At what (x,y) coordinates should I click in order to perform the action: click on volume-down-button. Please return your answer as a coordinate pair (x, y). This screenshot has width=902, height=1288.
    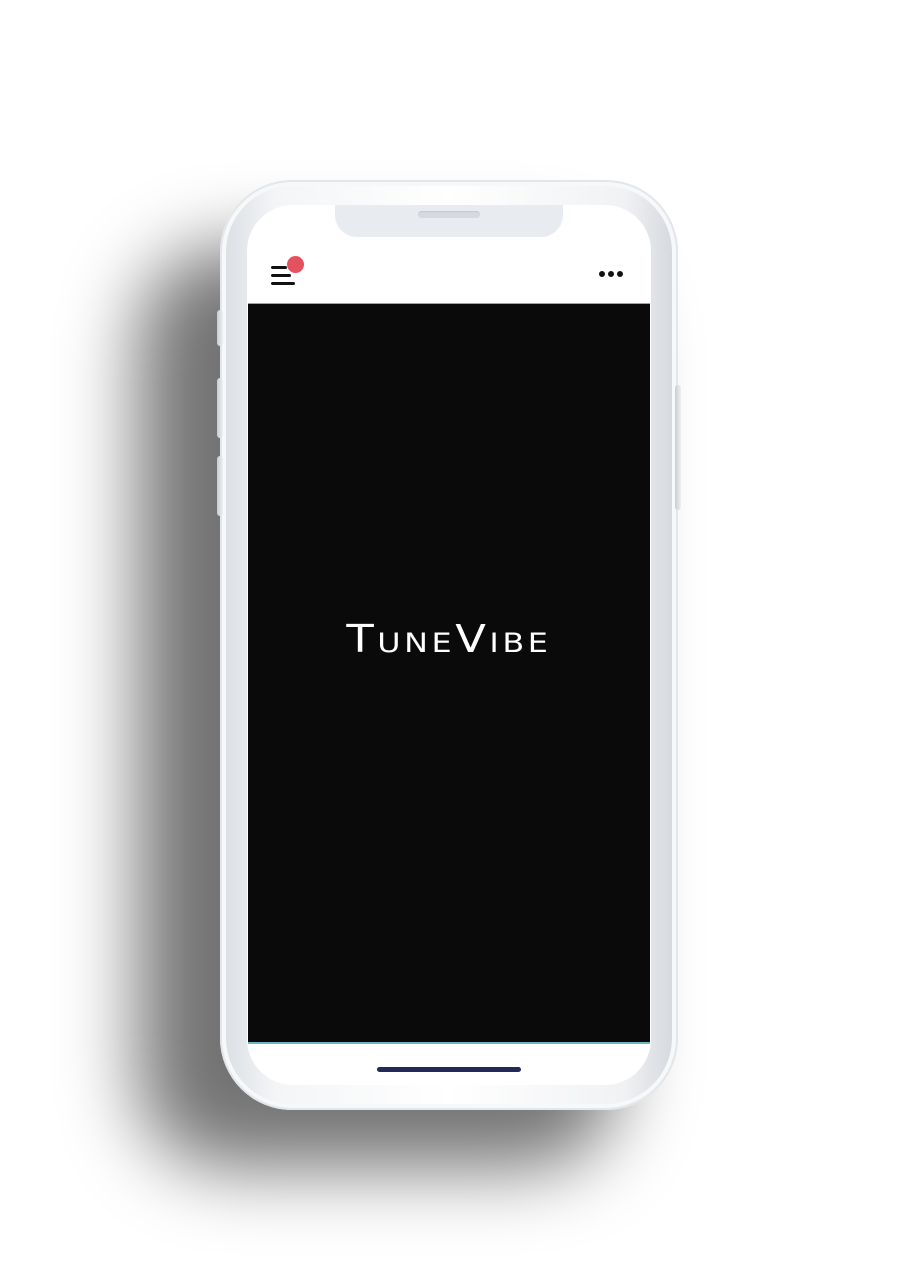
    Looking at the image, I should click on (220, 486).